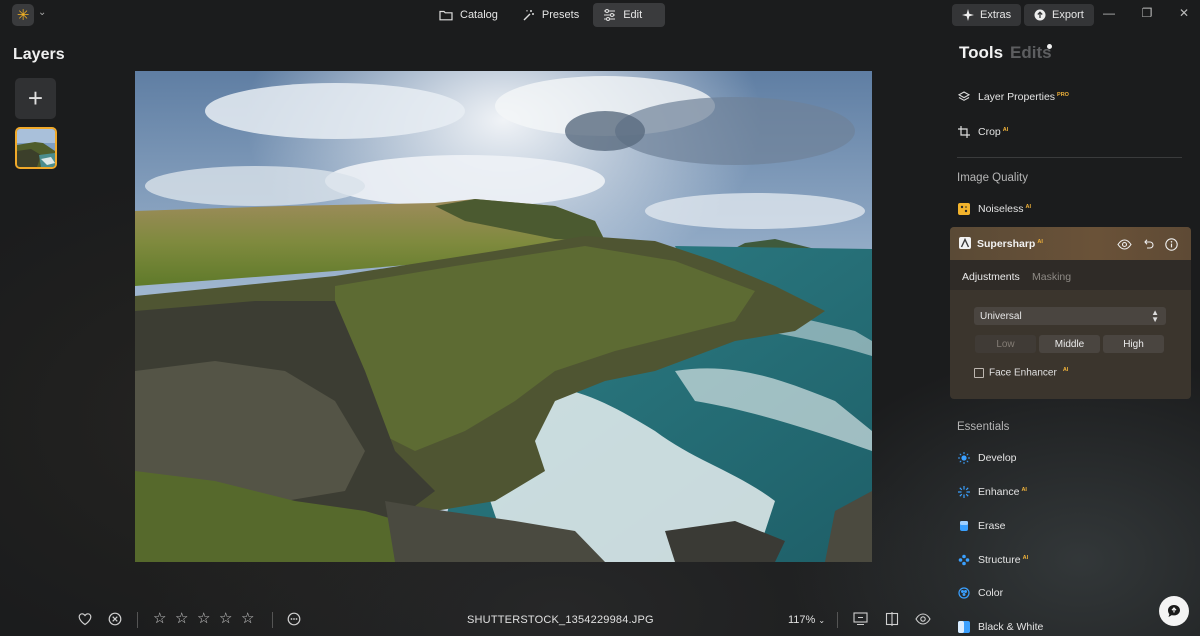 This screenshot has height=636, width=1200. I want to click on reset-undo-icon, so click(1148, 244).